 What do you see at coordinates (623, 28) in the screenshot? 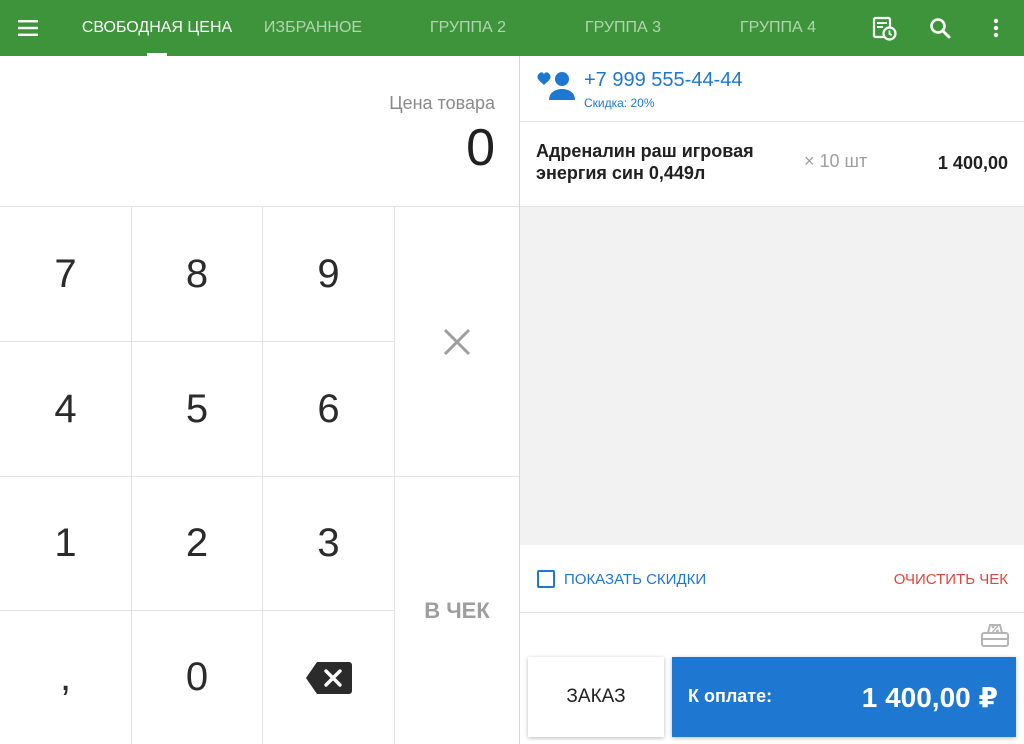
I see `tab-group-3: ГРУППА 3` at bounding box center [623, 28].